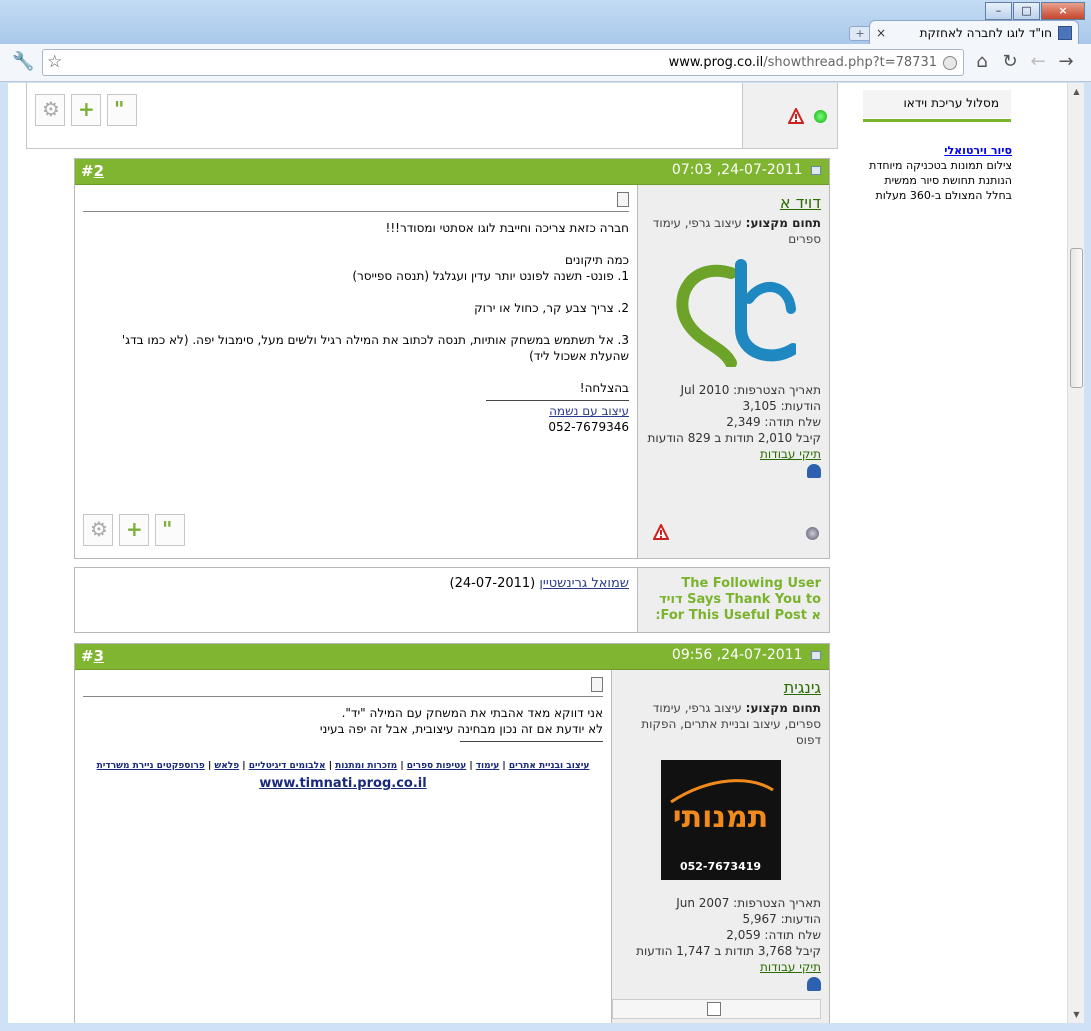 This screenshot has height=1031, width=1091. Describe the element at coordinates (452, 172) in the screenshot. I see `post-2-header: 24-07-2011, 07:03 #2` at that location.